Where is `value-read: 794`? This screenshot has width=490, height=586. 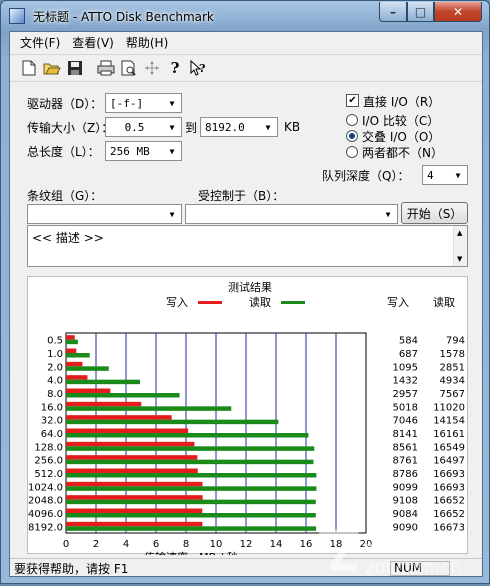 value-read: 794 is located at coordinates (455, 341).